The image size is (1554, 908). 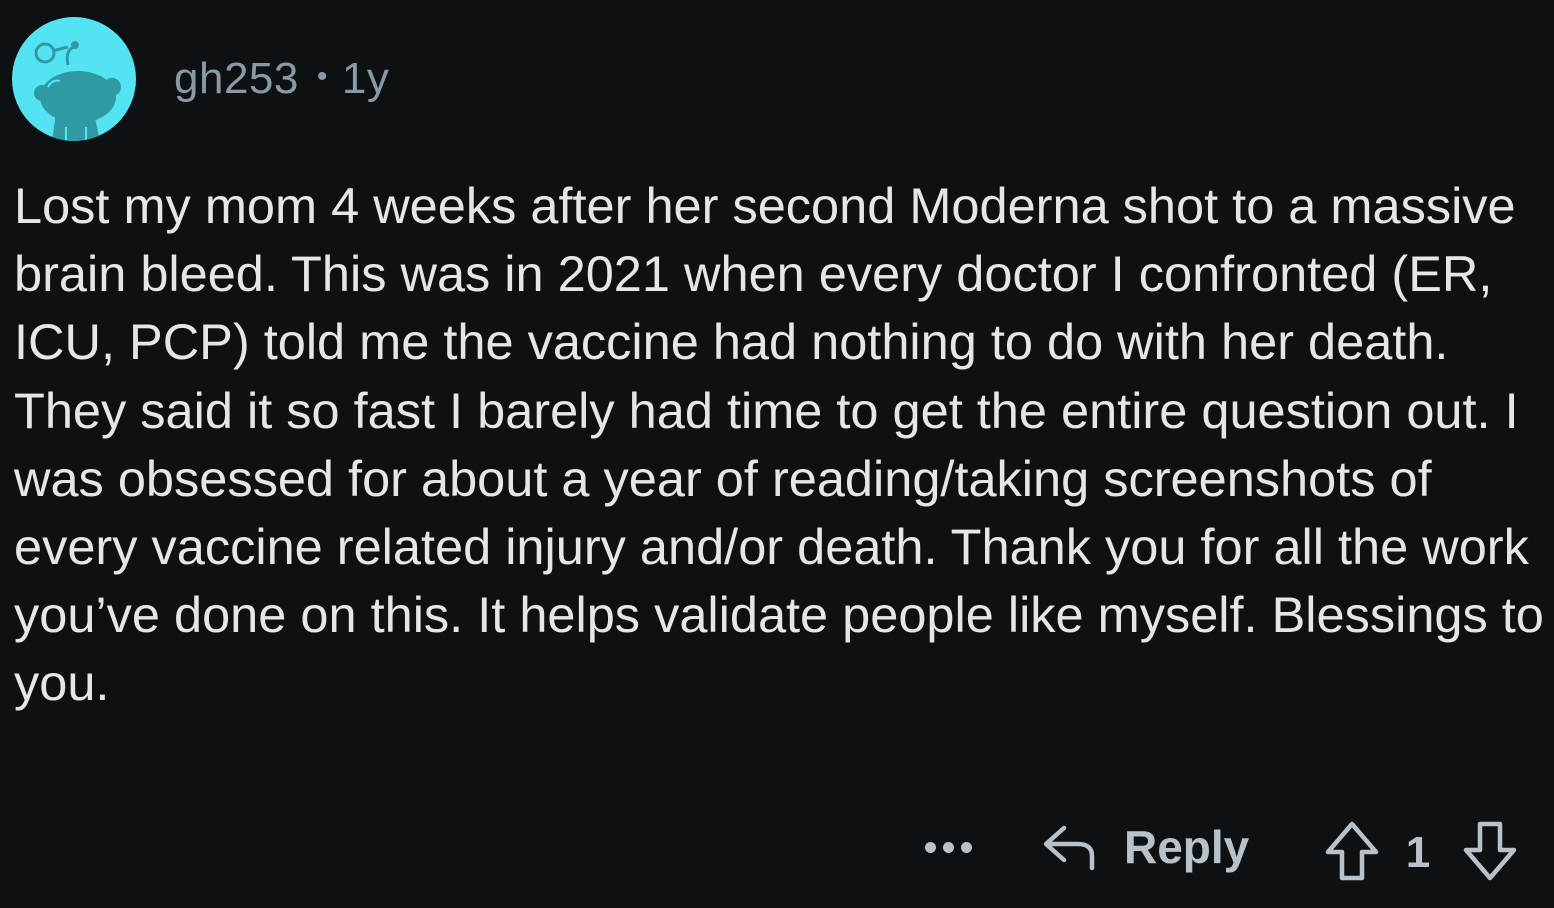 What do you see at coordinates (1069, 848) in the screenshot?
I see `reply-arrow-icon` at bounding box center [1069, 848].